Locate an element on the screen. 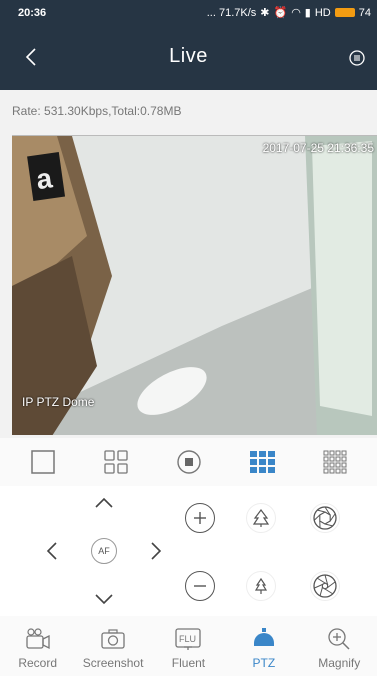 This screenshot has width=377, height=676. chevron-left-icon is located at coordinates (51, 551).